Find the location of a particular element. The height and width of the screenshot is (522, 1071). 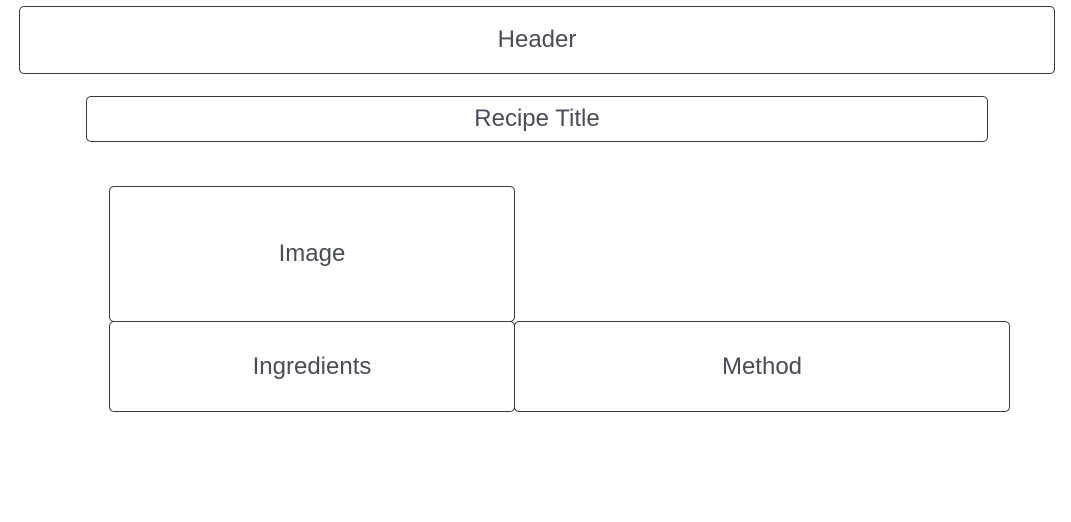

ingredients-box: Ingredients is located at coordinates (312, 366).